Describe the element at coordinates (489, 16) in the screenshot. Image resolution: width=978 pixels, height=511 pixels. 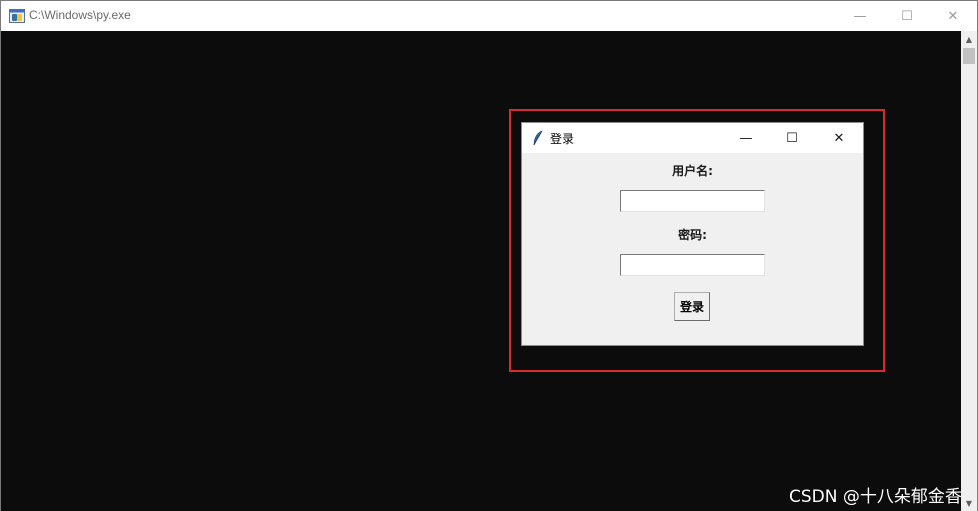
I see `console-titlebar: C:\Windows\py.exe — ☐ ✕` at that location.